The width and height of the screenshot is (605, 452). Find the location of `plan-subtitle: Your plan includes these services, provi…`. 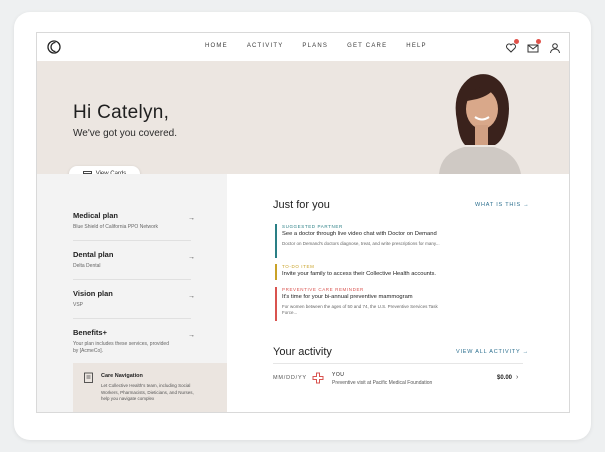

plan-subtitle: Your plan includes these services, provi… is located at coordinates (121, 347).